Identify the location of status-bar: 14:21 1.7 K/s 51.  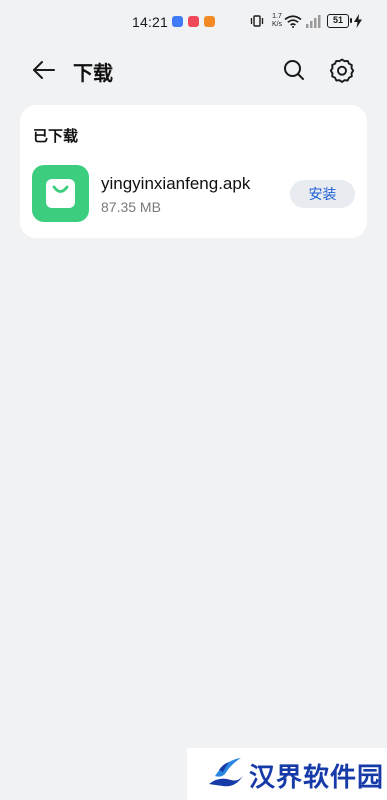
(193, 22).